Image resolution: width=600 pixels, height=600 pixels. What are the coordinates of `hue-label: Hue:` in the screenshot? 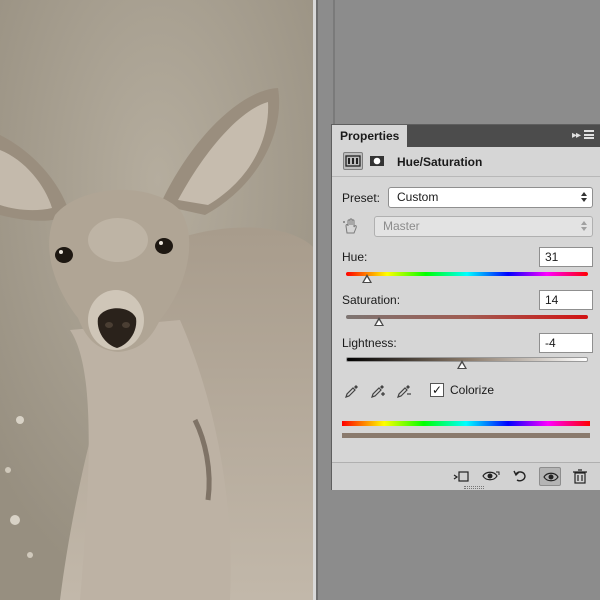 It's located at (355, 257).